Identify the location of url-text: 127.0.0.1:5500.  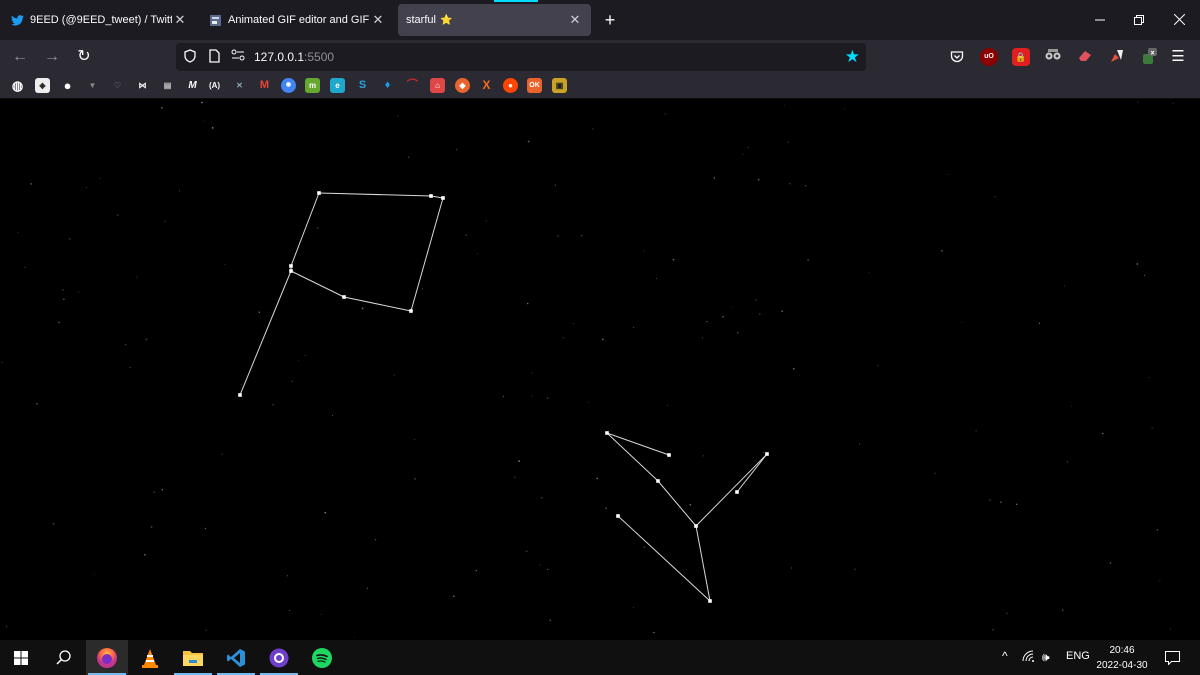
(294, 57).